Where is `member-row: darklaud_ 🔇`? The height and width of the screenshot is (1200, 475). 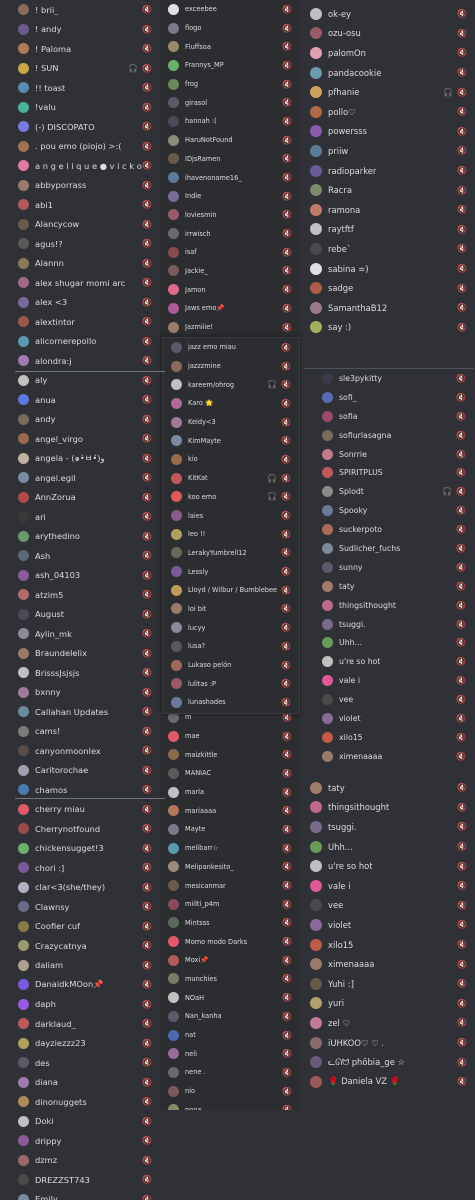
member-row: darklaud_ 🔇 is located at coordinates (80, 1024).